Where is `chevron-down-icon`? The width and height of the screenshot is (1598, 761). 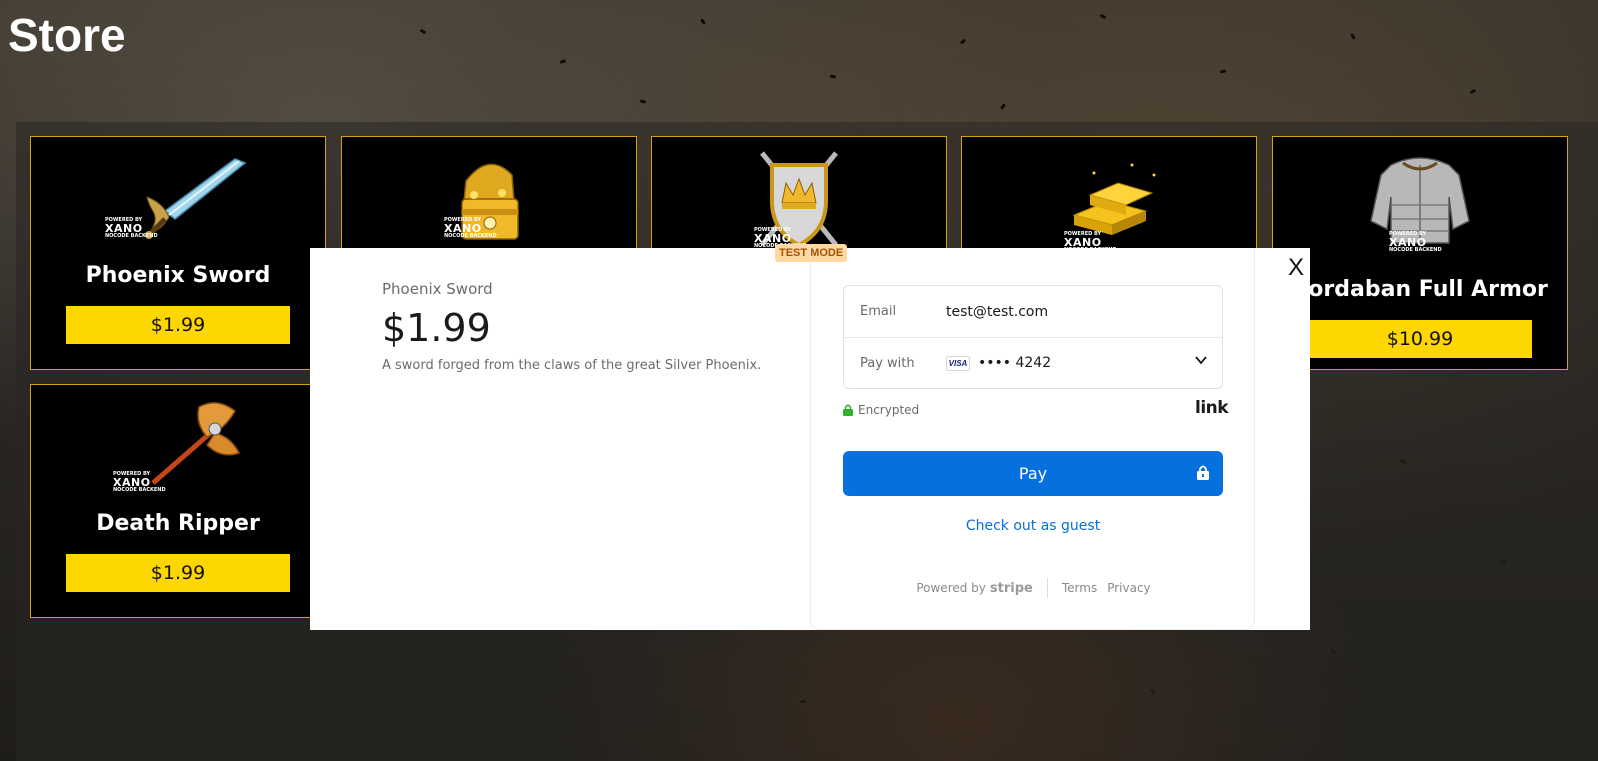
chevron-down-icon is located at coordinates (1201, 360).